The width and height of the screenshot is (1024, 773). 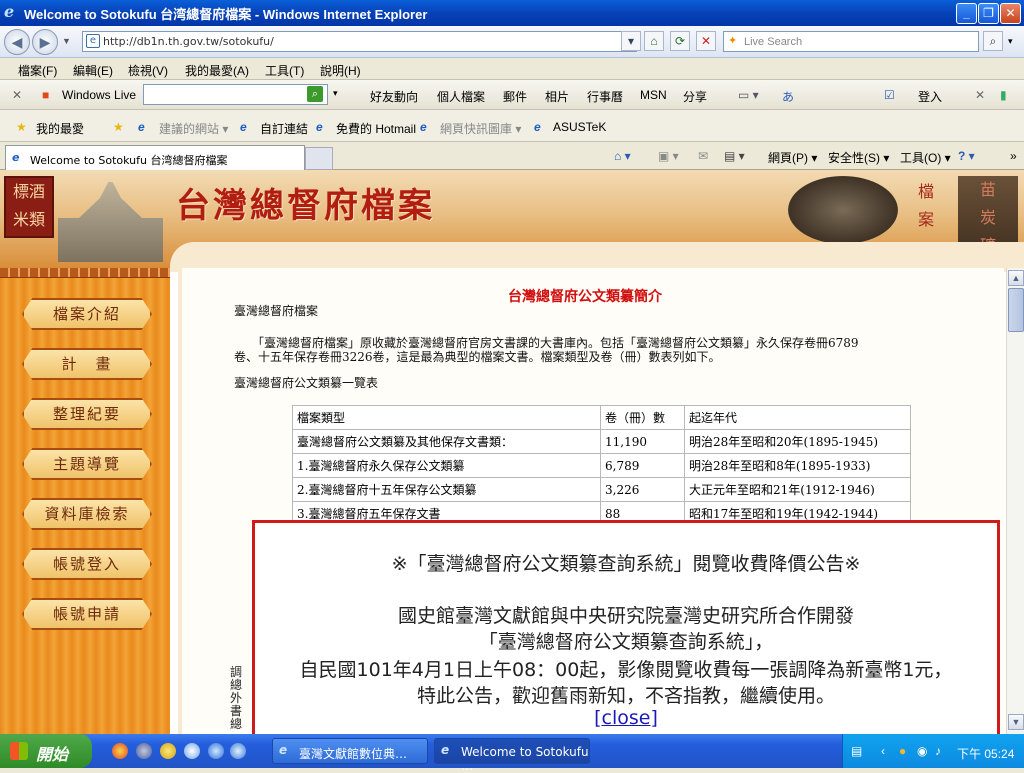 What do you see at coordinates (17, 95) in the screenshot?
I see `toolbar-close-icon: ✕` at bounding box center [17, 95].